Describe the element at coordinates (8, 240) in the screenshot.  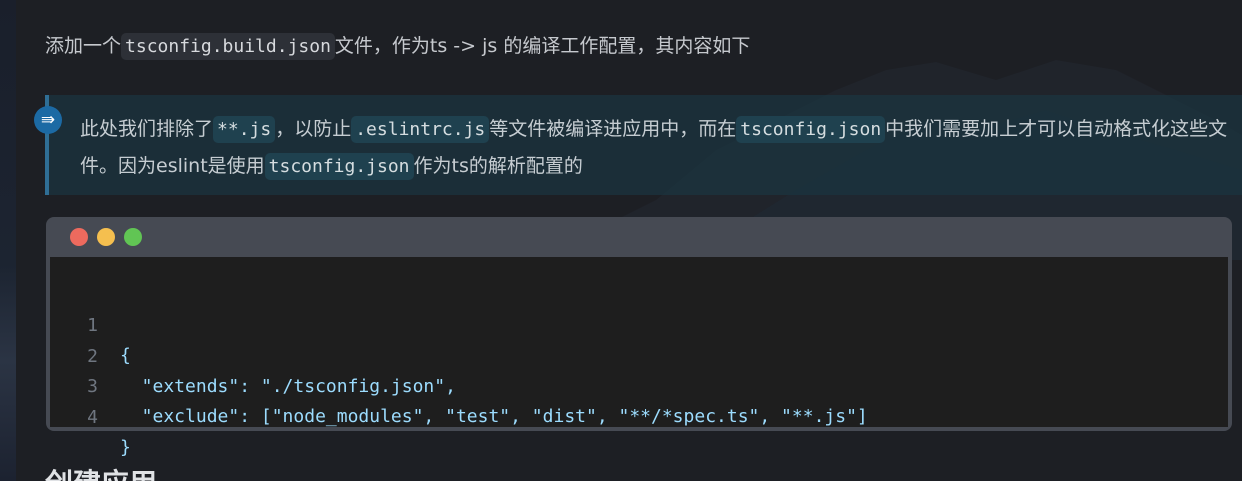
I see `page-left-margin` at that location.